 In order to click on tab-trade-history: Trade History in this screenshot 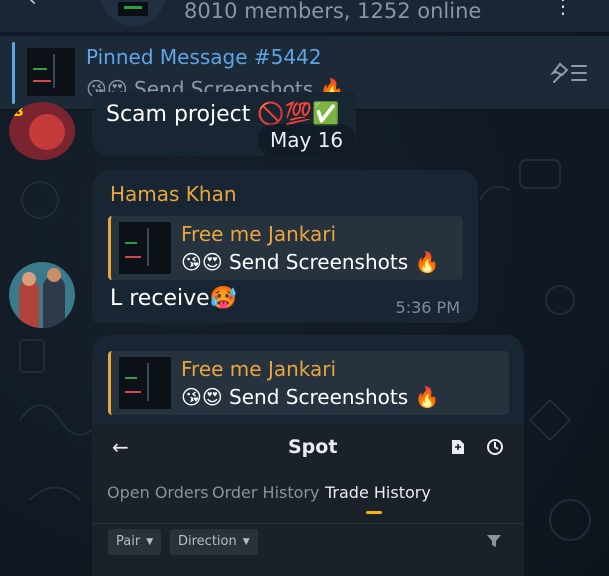, I will do `click(378, 492)`.